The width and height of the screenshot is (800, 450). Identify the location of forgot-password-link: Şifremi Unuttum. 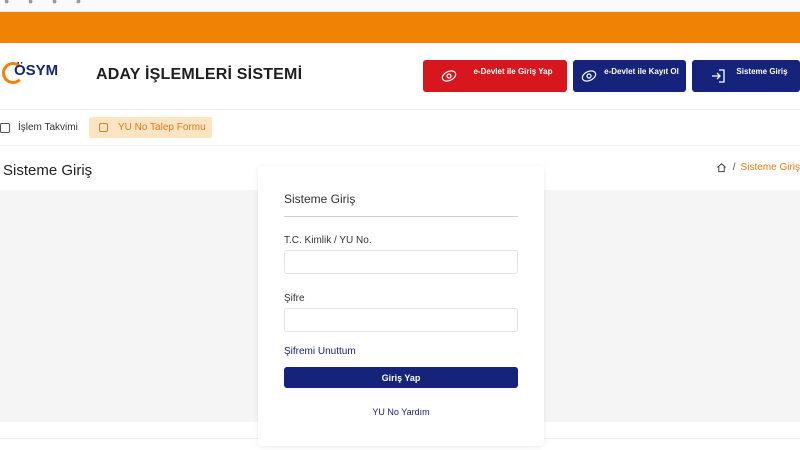
(320, 351).